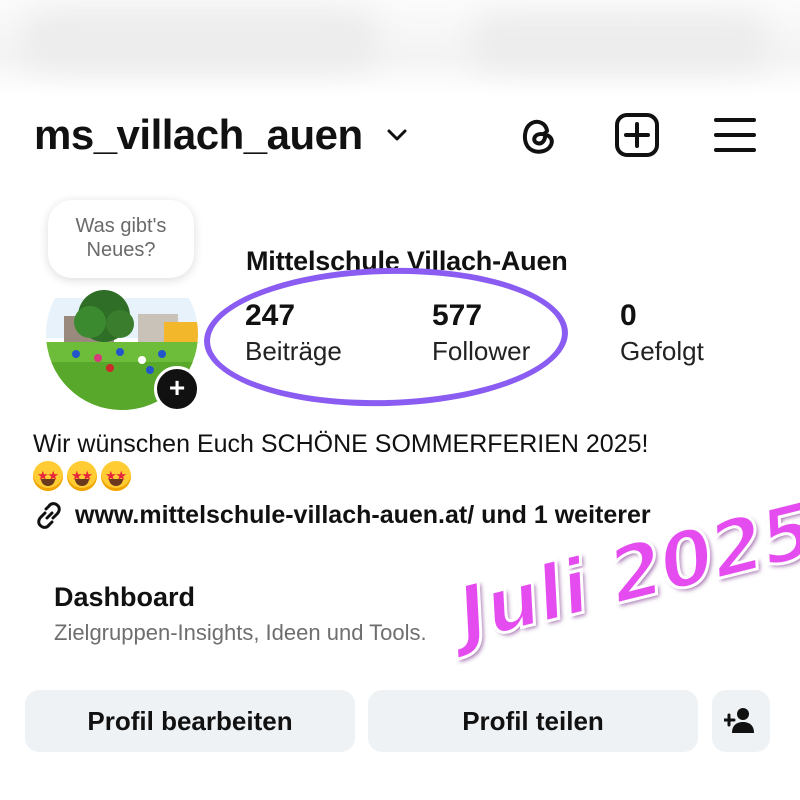 The image size is (800, 800). Describe the element at coordinates (177, 389) in the screenshot. I see `add-story-icon: +` at that location.